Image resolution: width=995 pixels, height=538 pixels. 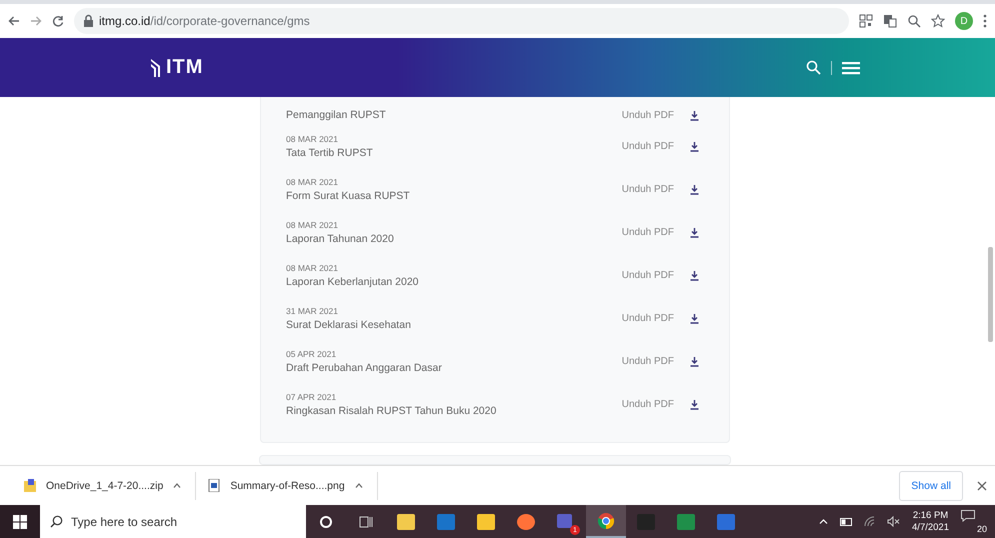 What do you see at coordinates (990, 294) in the screenshot?
I see `scrollbar-thumb` at bounding box center [990, 294].